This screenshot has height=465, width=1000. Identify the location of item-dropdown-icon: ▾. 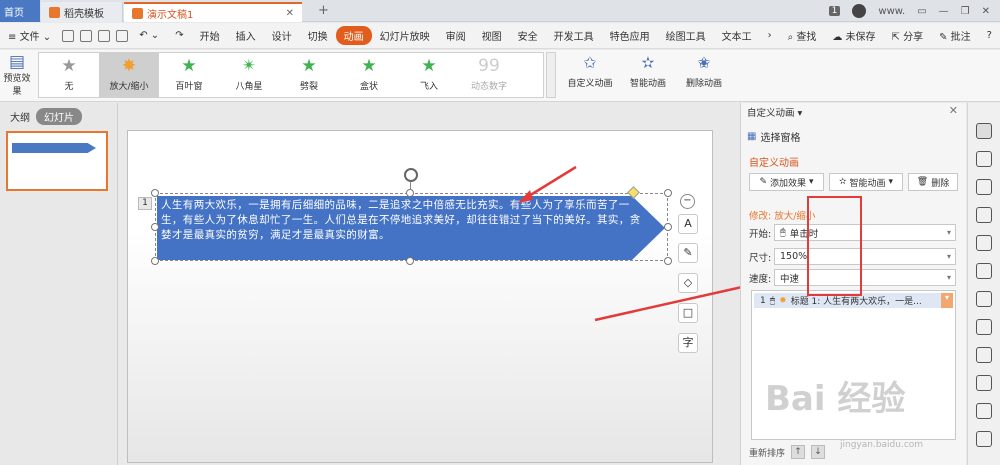
(947, 300).